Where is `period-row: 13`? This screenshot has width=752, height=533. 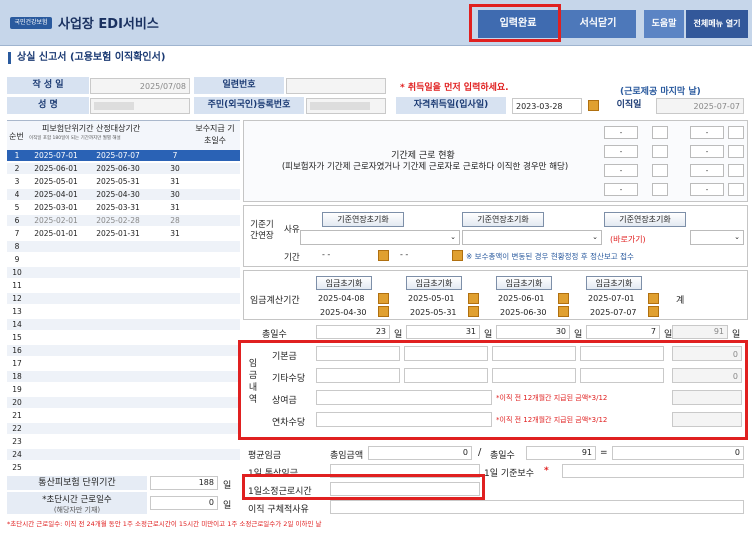 period-row: 13 is located at coordinates (123, 311).